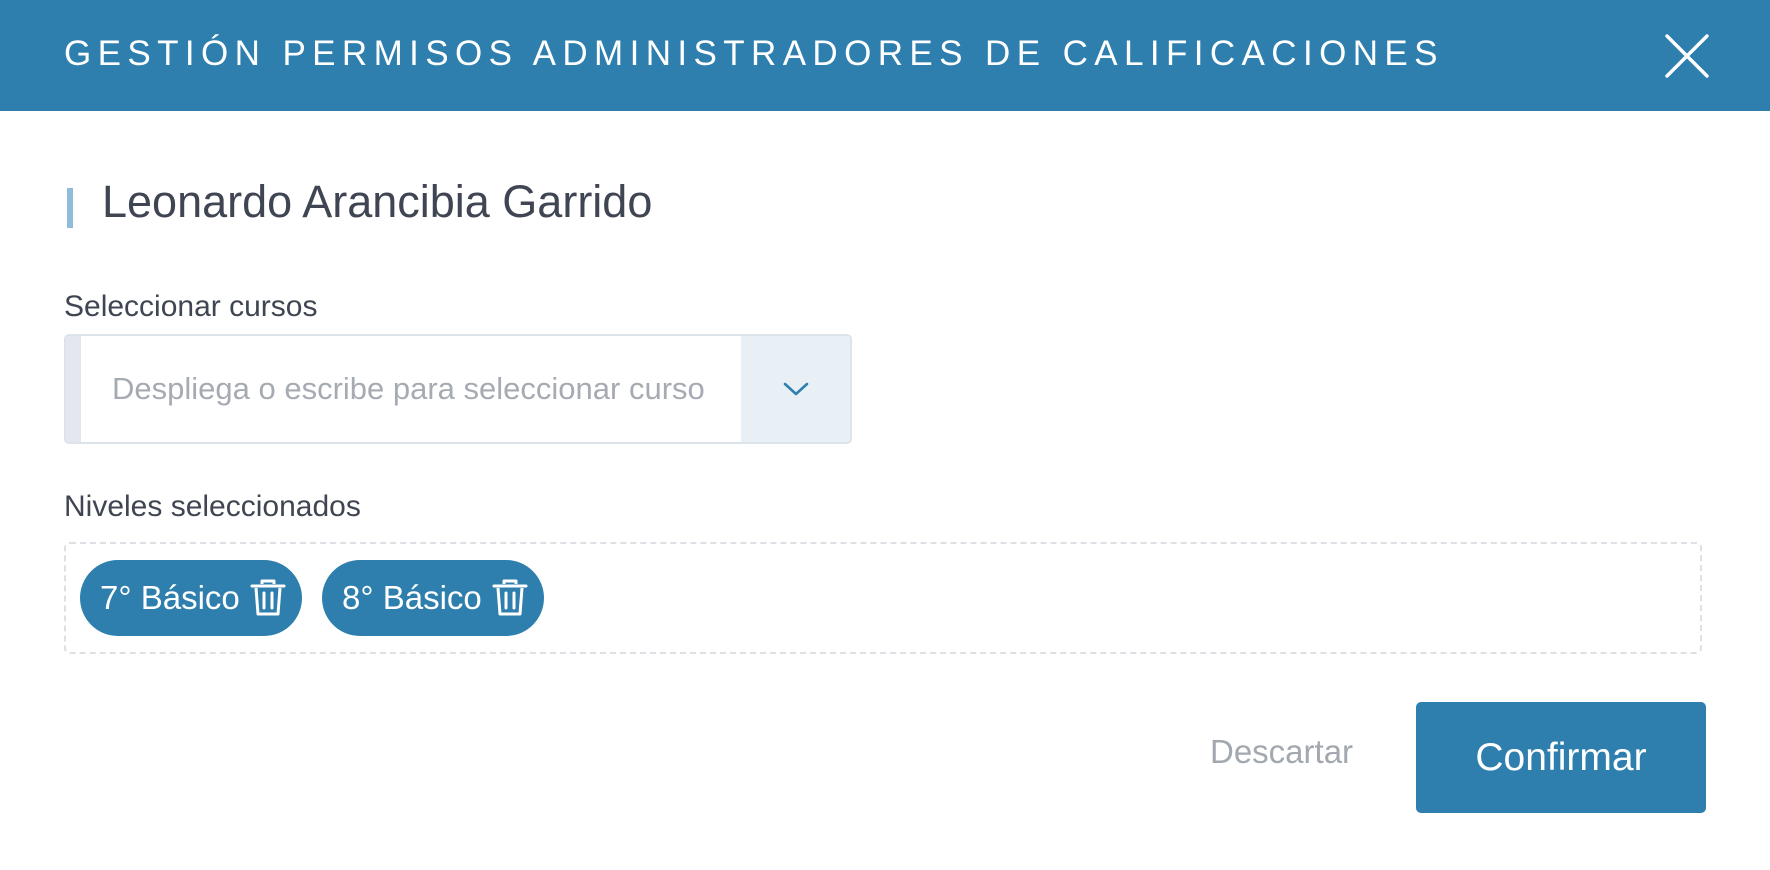  What do you see at coordinates (883, 598) in the screenshot?
I see `selected-levels-area: 7° Básico 8° Básico` at bounding box center [883, 598].